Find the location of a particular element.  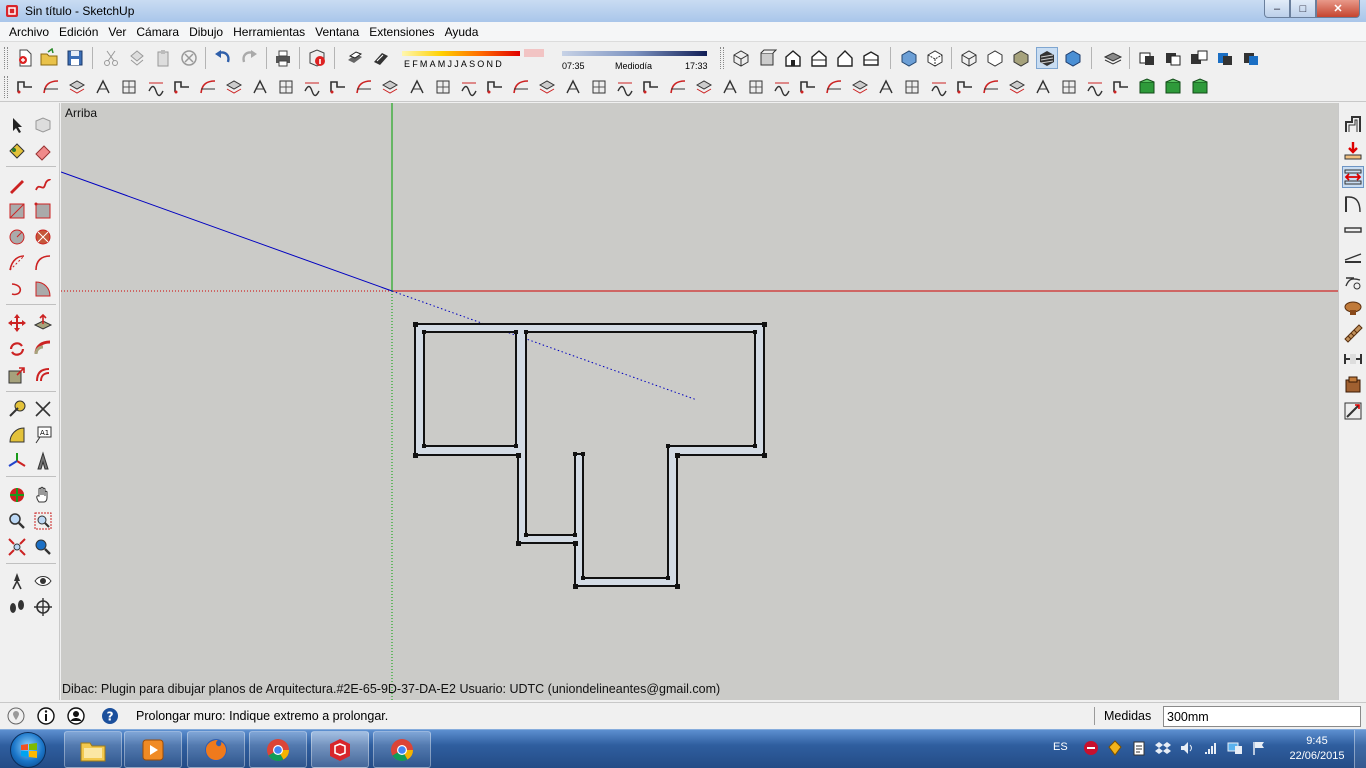

share-component-icon is located at coordinates (1199, 58).